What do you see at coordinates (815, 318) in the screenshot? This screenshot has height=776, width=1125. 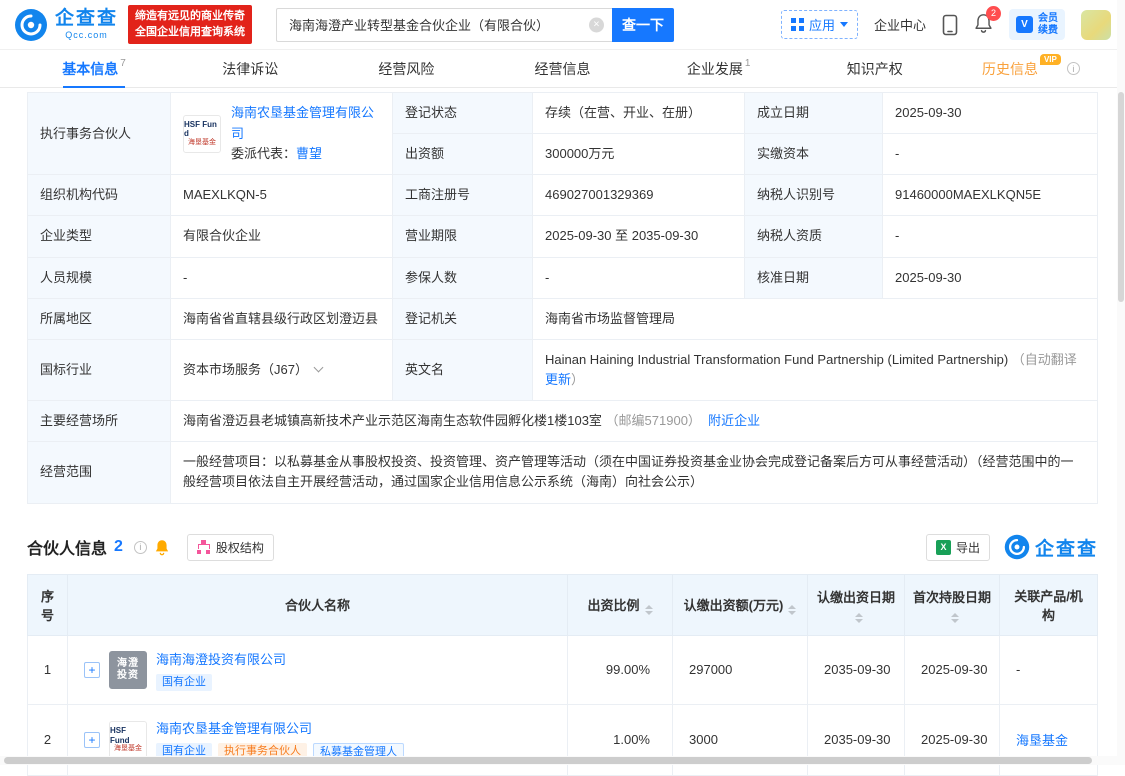 I see `reg-authority-value: 海南省市场监督管理局` at bounding box center [815, 318].